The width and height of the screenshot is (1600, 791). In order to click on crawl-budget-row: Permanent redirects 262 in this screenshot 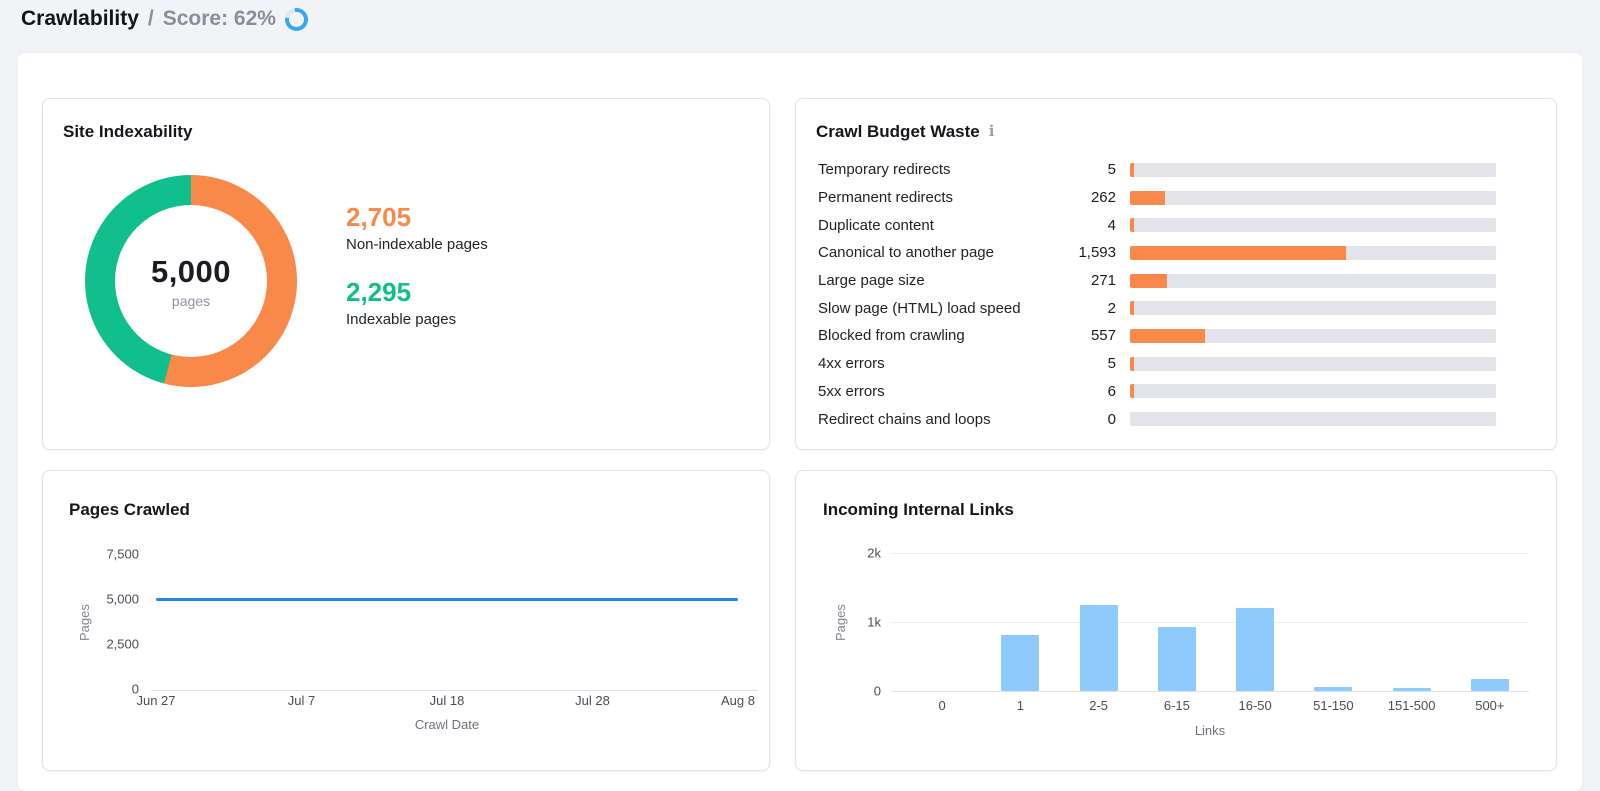, I will do `click(1157, 198)`.